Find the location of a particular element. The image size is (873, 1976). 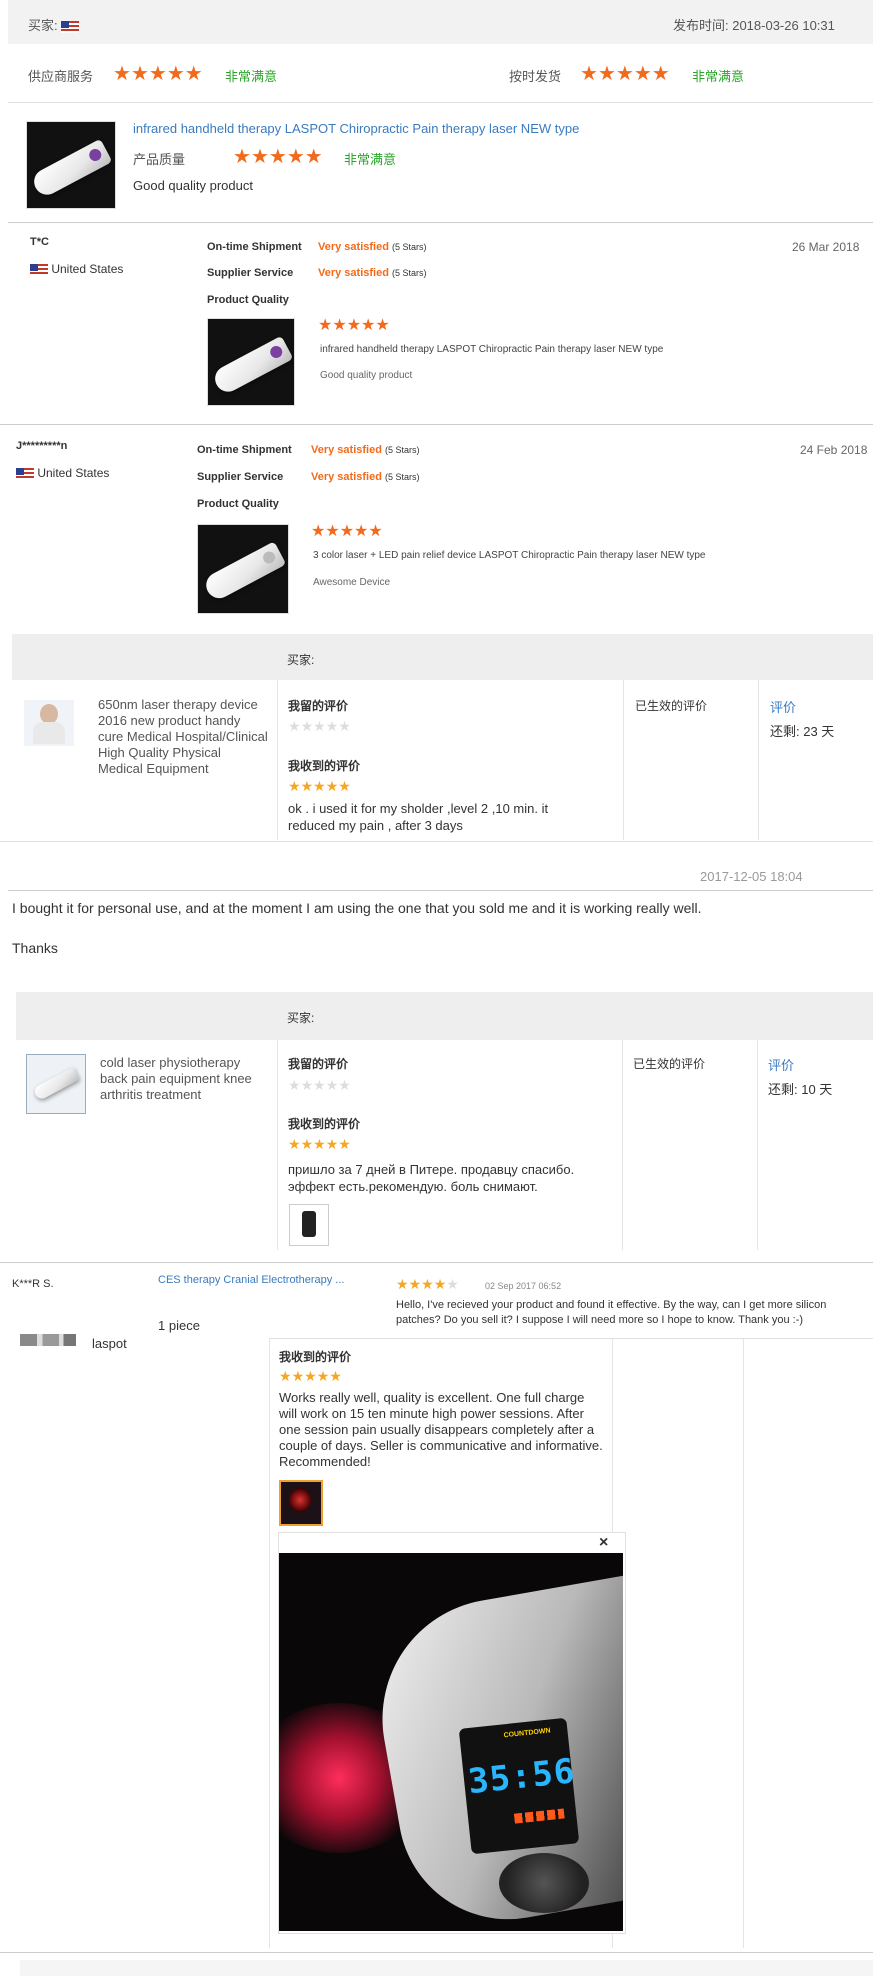

supplier-service-rating: 非常满意 is located at coordinates (251, 76).